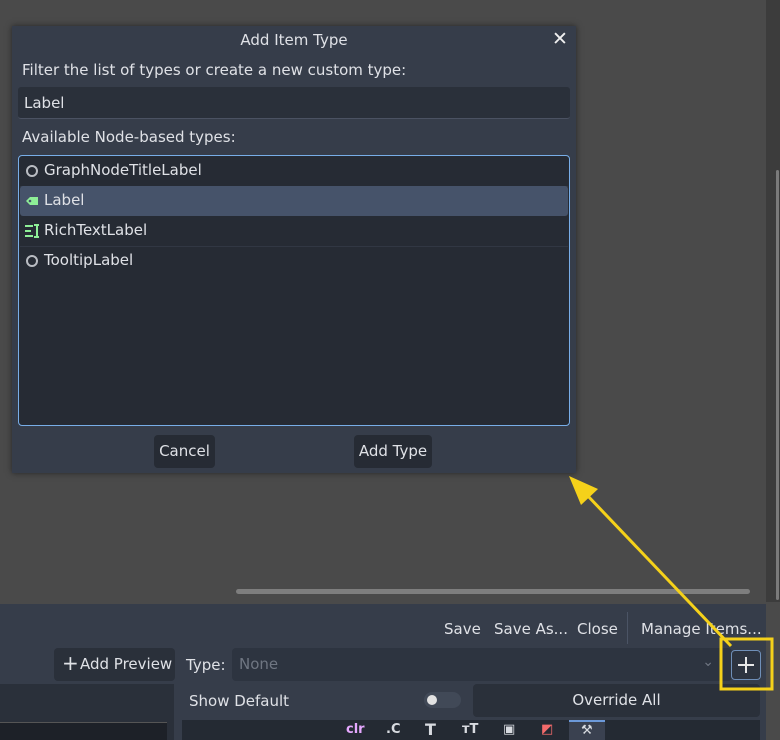 This screenshot has height=740, width=780. What do you see at coordinates (462, 629) in the screenshot?
I see `save-button: Save` at bounding box center [462, 629].